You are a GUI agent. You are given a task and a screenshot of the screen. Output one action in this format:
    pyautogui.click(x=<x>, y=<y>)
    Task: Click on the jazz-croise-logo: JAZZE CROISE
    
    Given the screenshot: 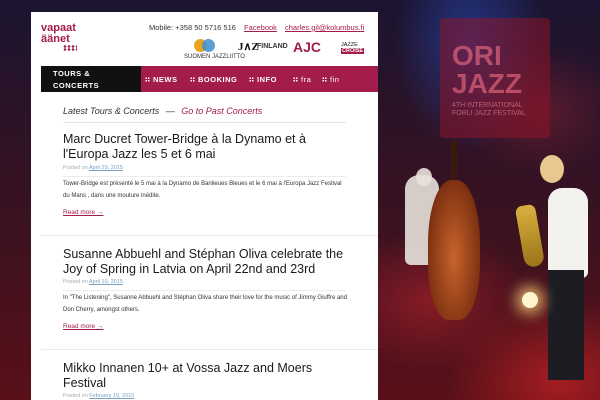 What is the action you would take?
    pyautogui.click(x=353, y=48)
    